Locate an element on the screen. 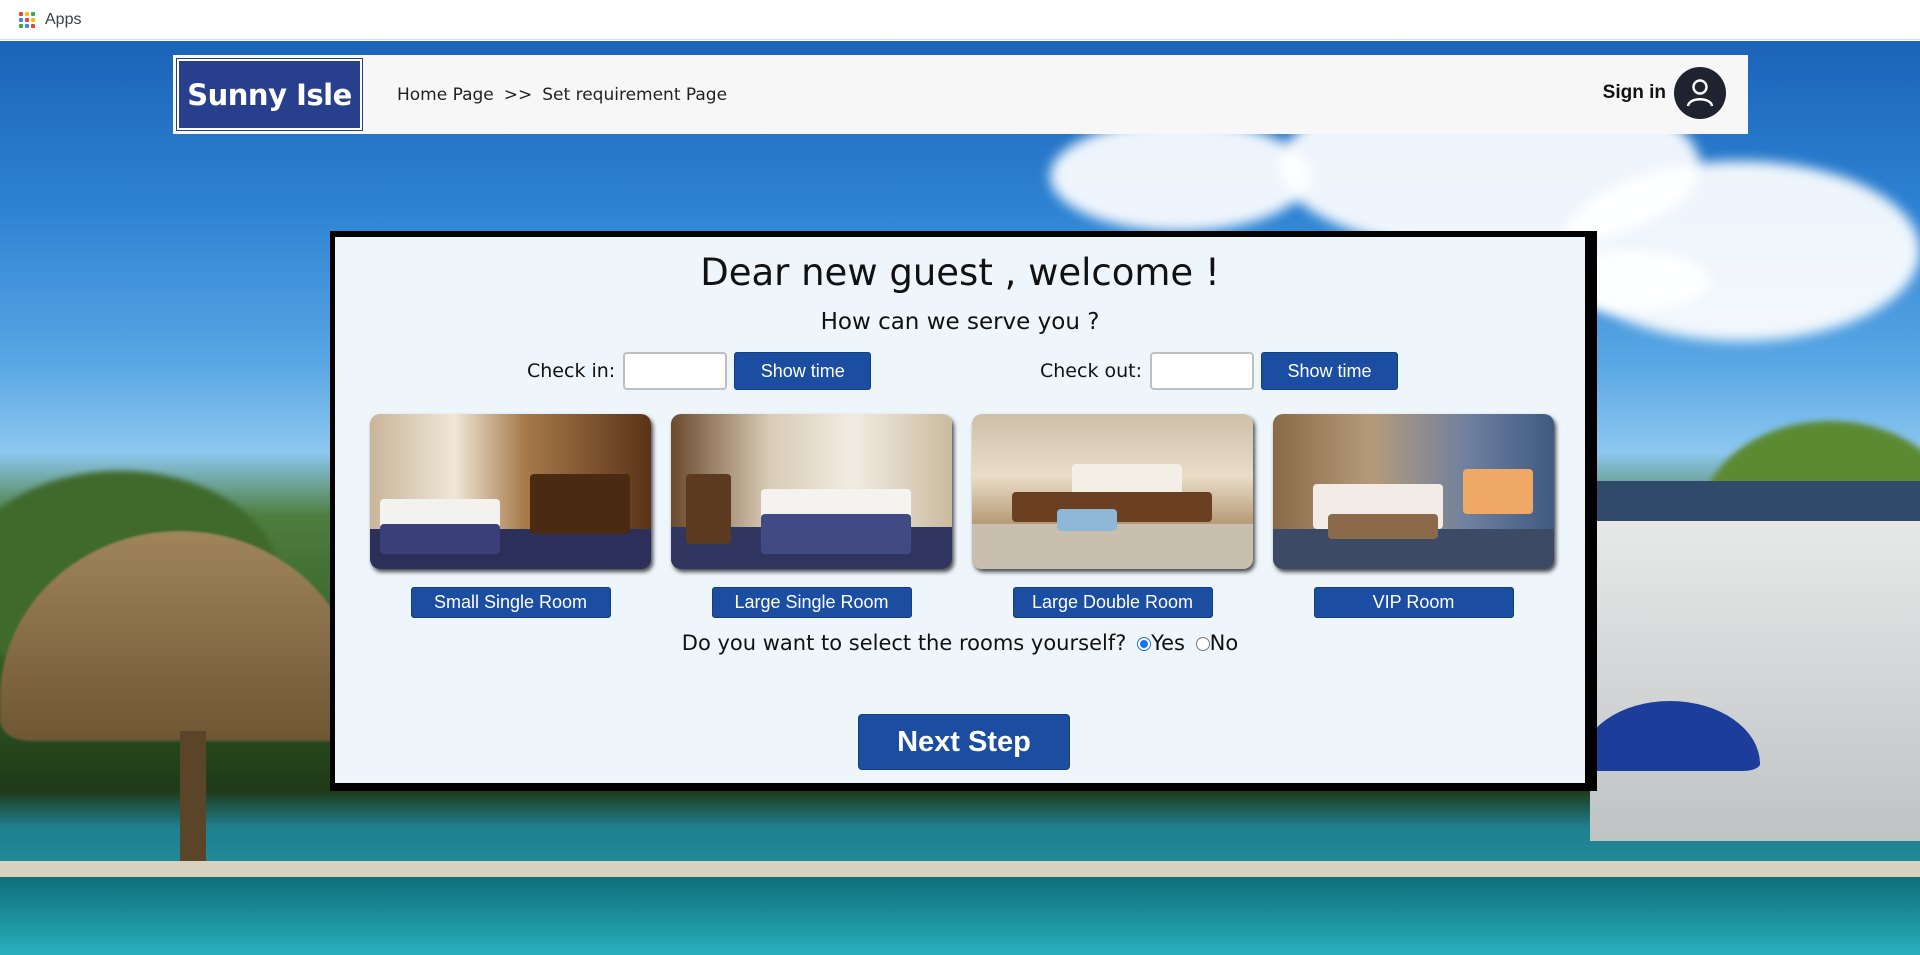 The width and height of the screenshot is (1920, 955). room-photo-large-single is located at coordinates (811, 491).